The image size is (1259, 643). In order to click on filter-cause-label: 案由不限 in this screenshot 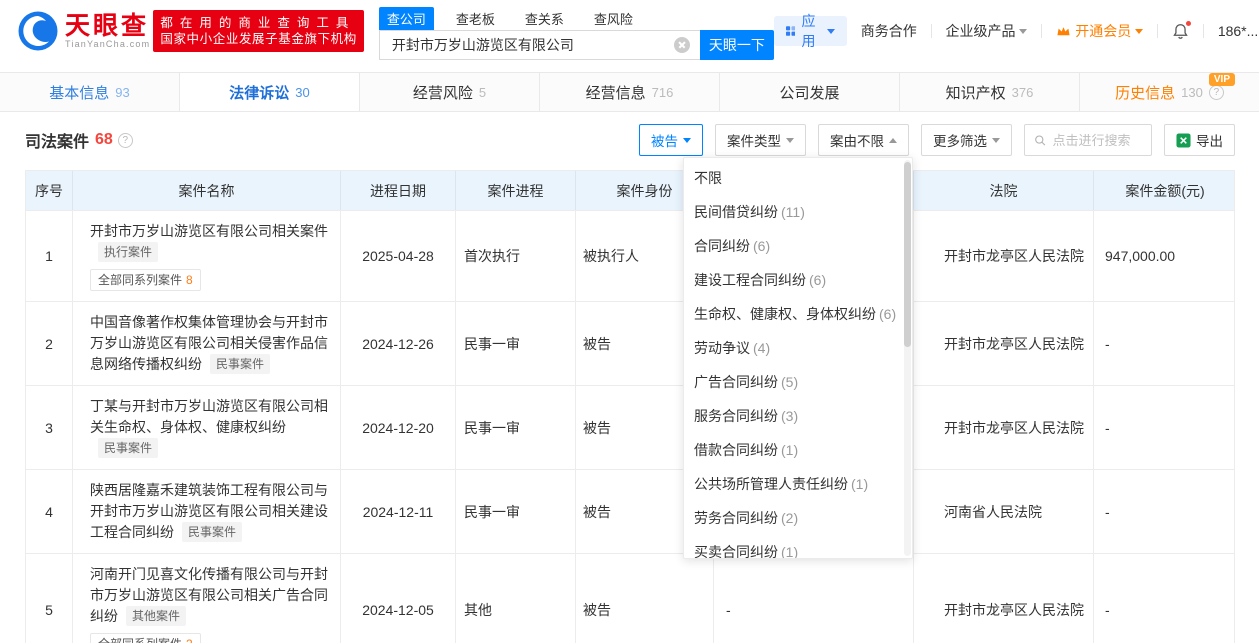, I will do `click(857, 141)`.